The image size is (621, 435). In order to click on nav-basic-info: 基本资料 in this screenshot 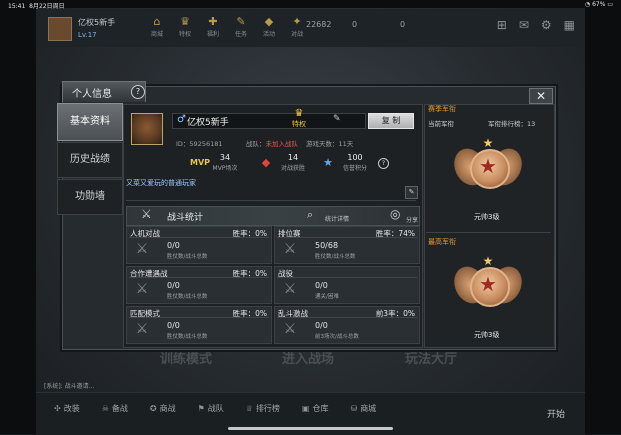, I will do `click(90, 122)`.